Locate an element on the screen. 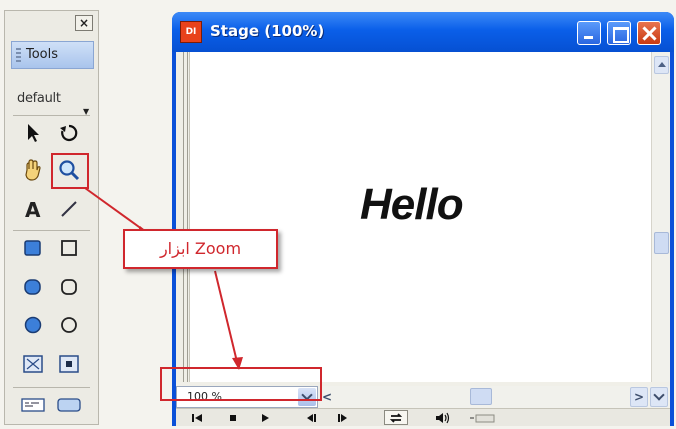 The image size is (676, 429). annotation-arrows is located at coordinates (163, 278).